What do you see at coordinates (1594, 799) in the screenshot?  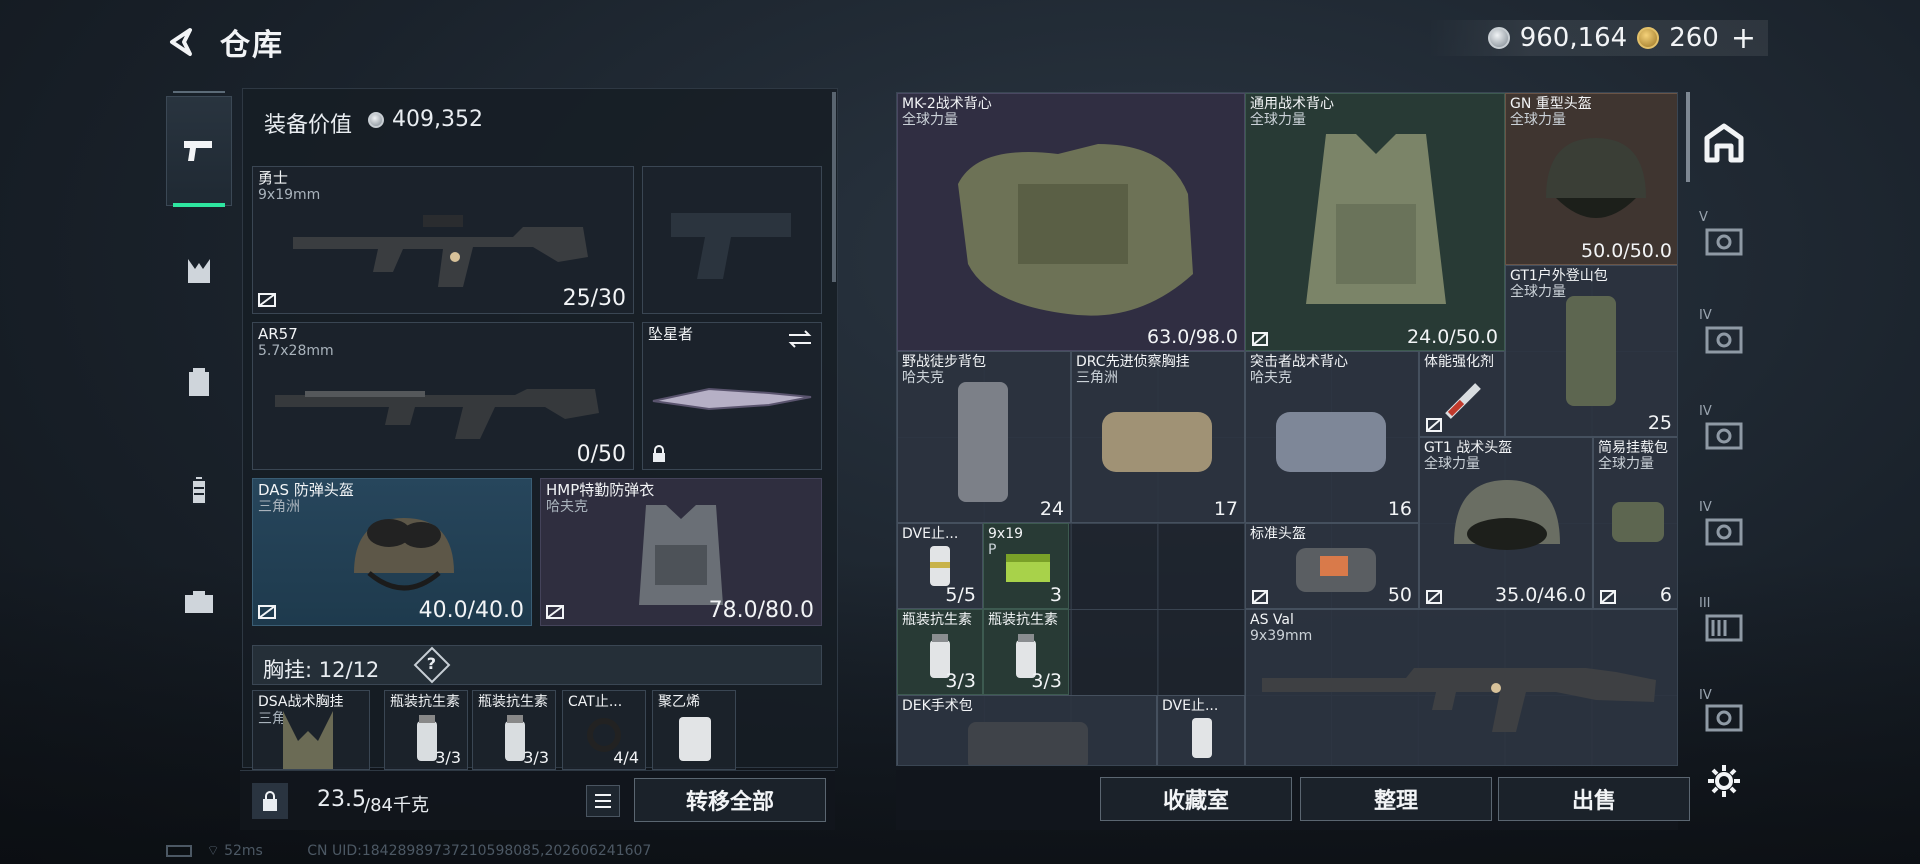 I see `sell-button: 出售` at bounding box center [1594, 799].